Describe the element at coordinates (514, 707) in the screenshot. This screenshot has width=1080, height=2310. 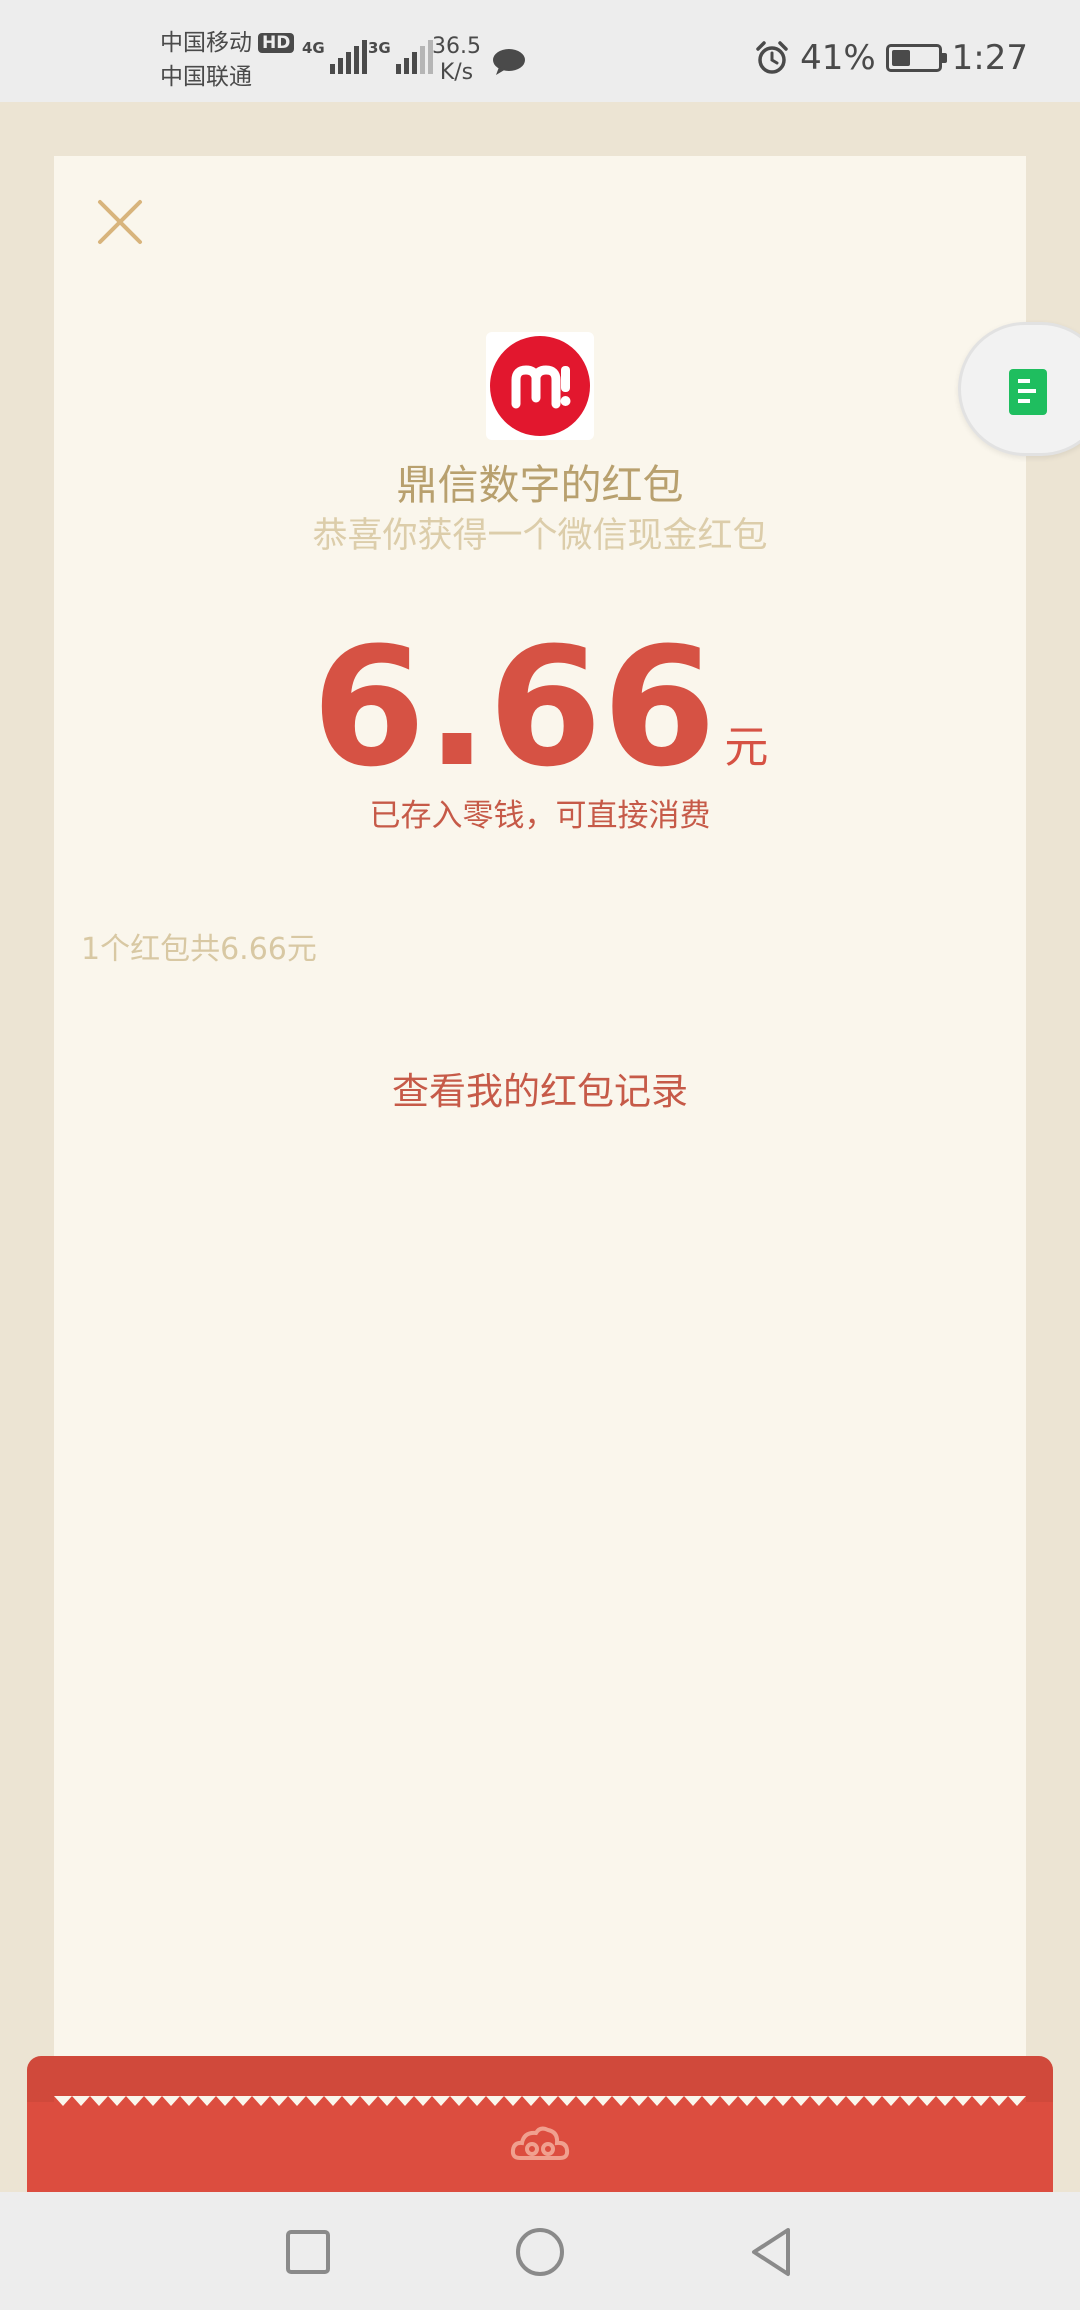
I see `amount-value: 6.66` at that location.